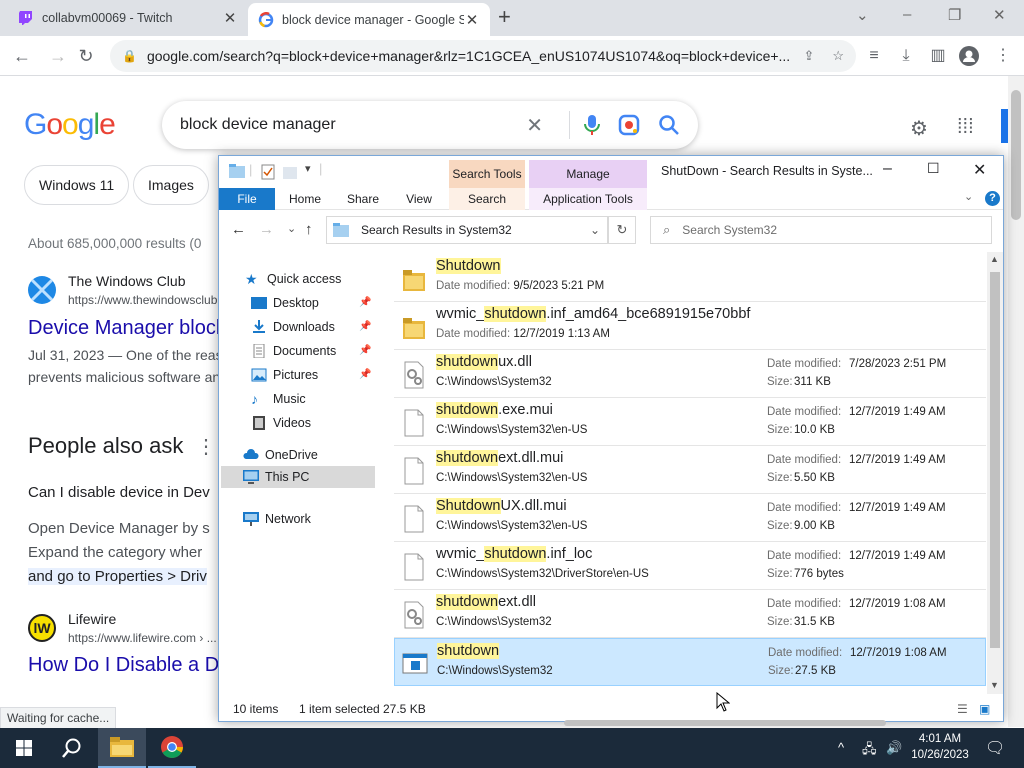  Describe the element at coordinates (995, 473) in the screenshot. I see `file-list-scrollbar: ▲ ▼` at that location.